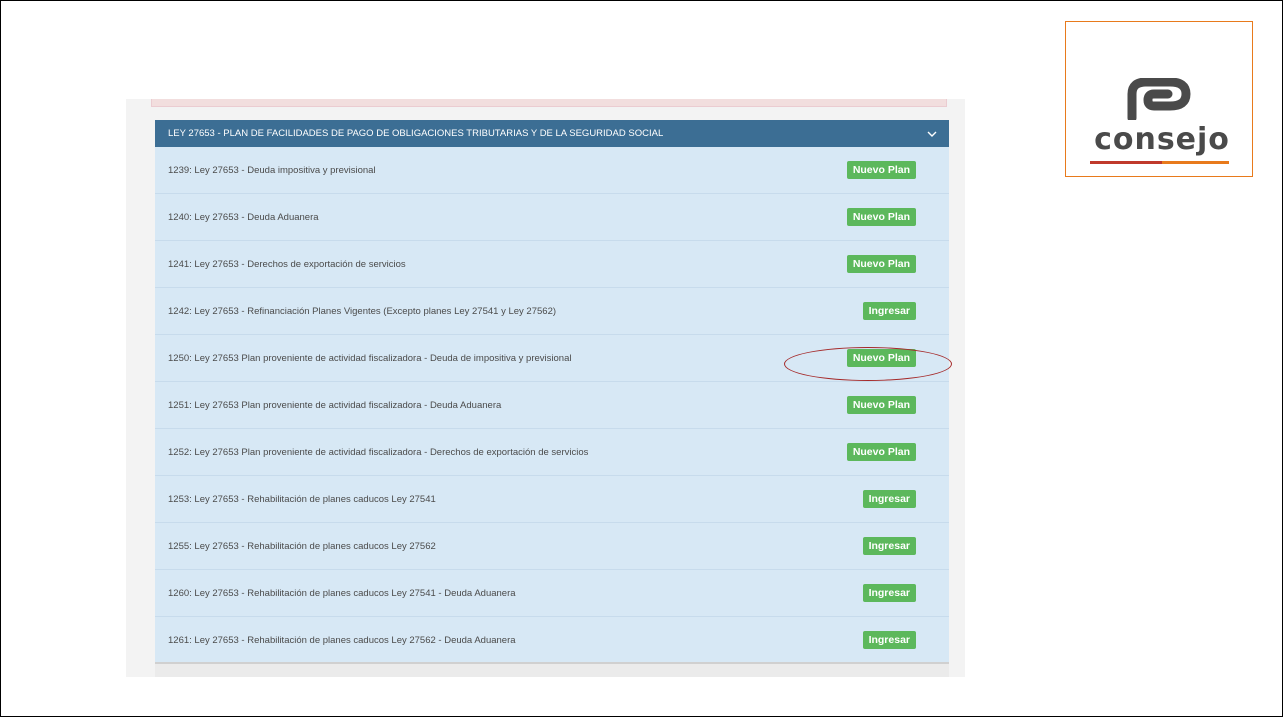 Image resolution: width=1285 pixels, height=719 pixels. Describe the element at coordinates (932, 134) in the screenshot. I see `chevron-down-icon` at that location.